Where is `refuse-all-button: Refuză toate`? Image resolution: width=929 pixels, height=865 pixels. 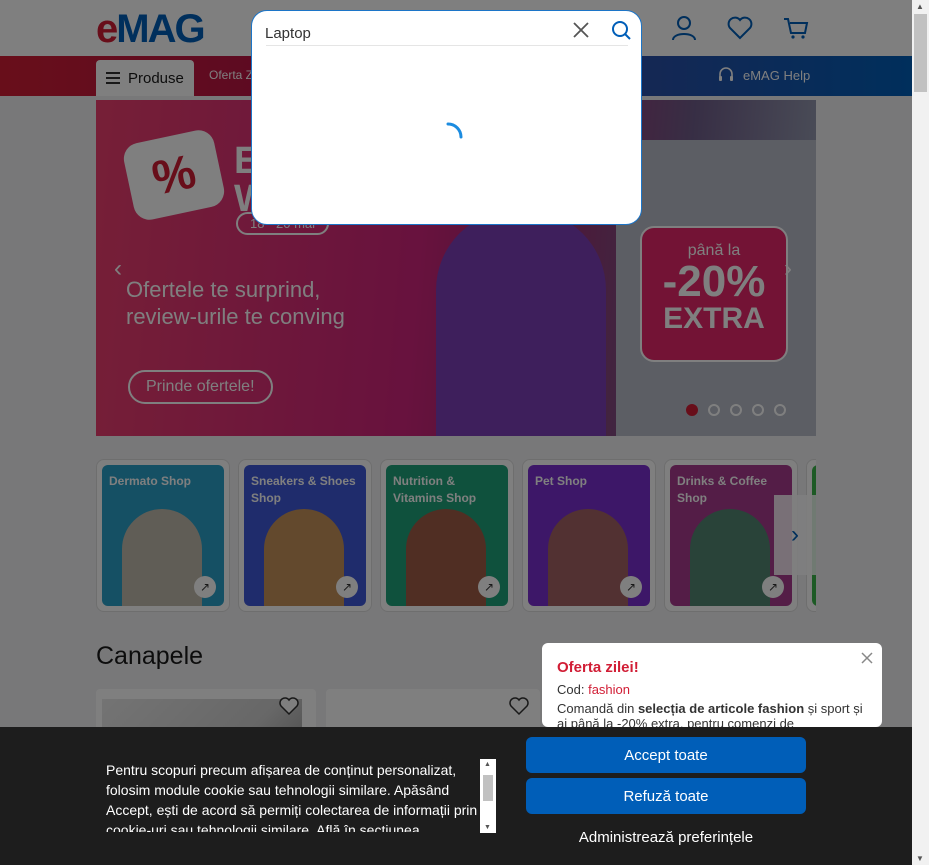
refuse-all-button: Refuză toate is located at coordinates (666, 796).